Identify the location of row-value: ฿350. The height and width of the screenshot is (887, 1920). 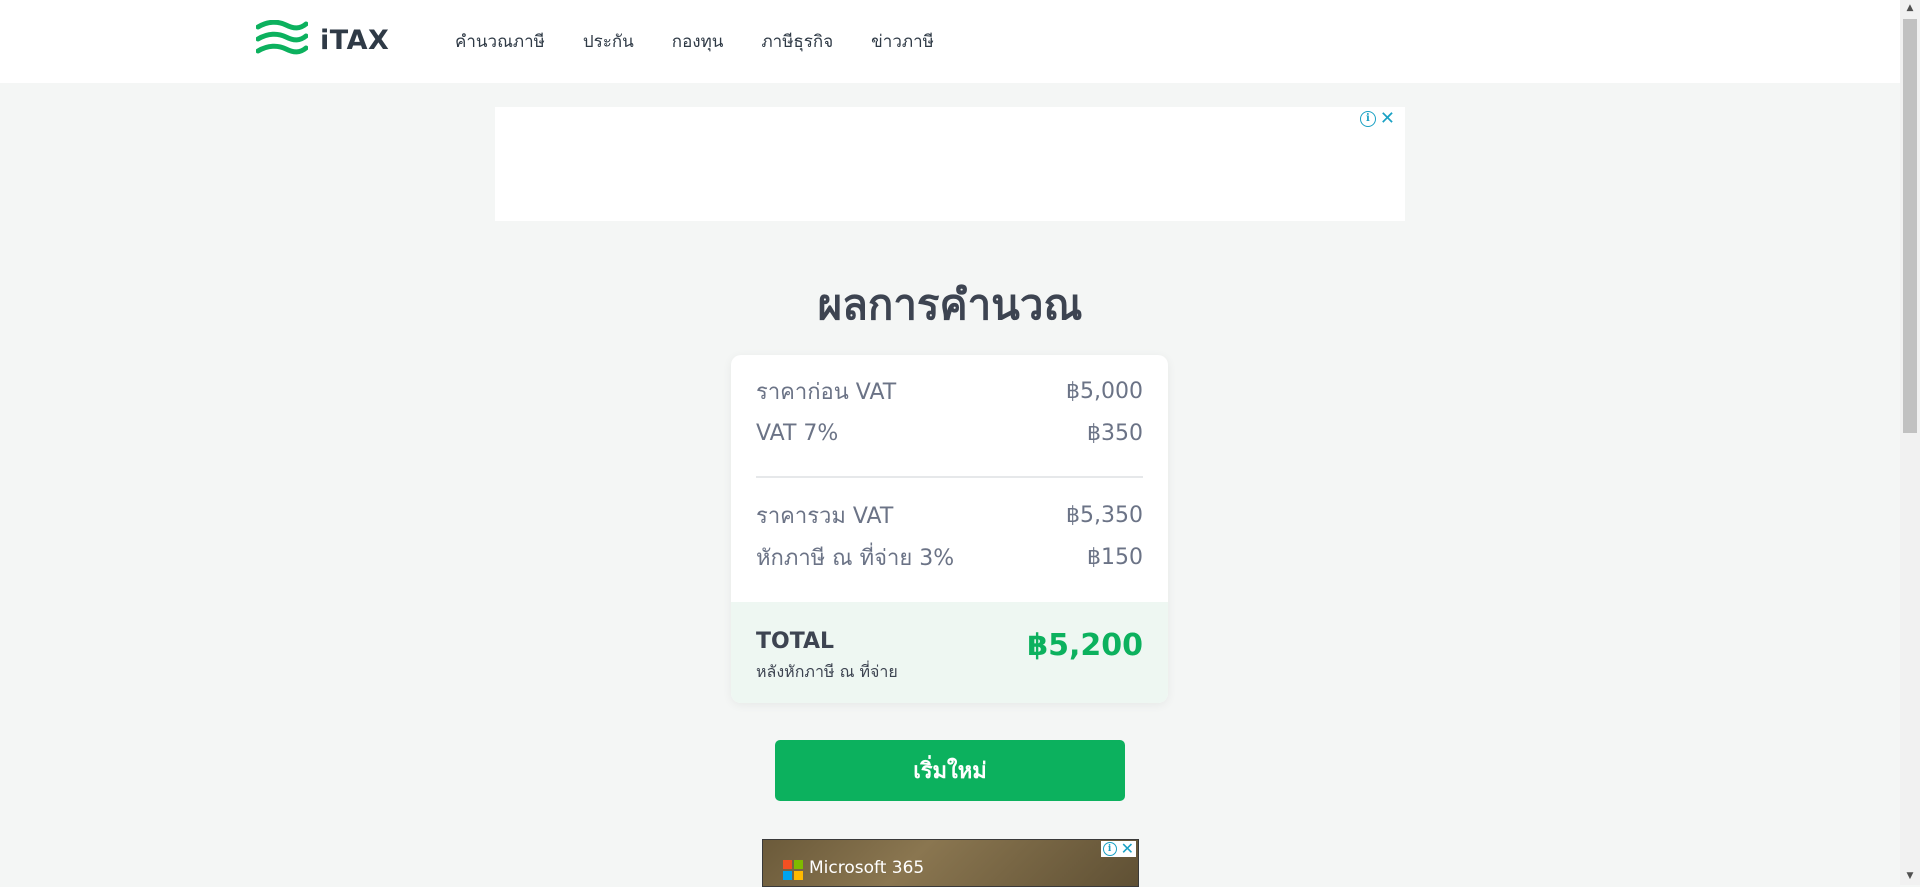
(1115, 433).